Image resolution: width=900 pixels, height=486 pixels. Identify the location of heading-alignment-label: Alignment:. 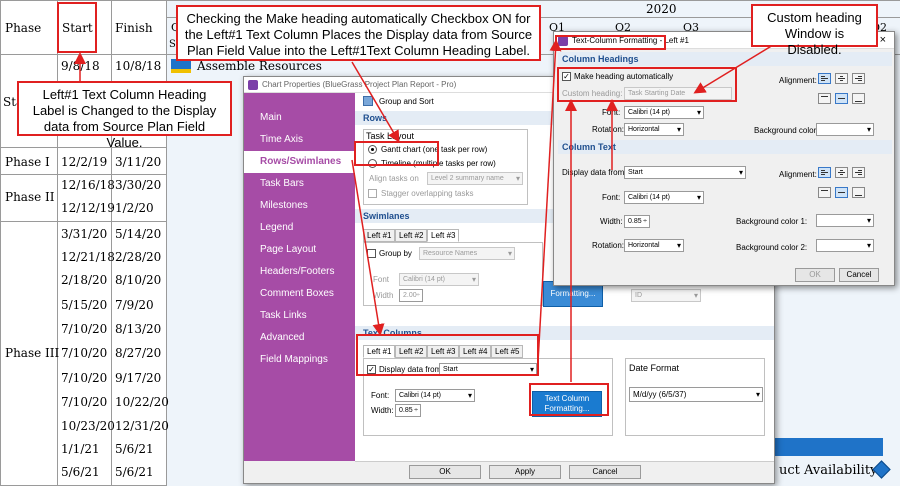
(798, 80).